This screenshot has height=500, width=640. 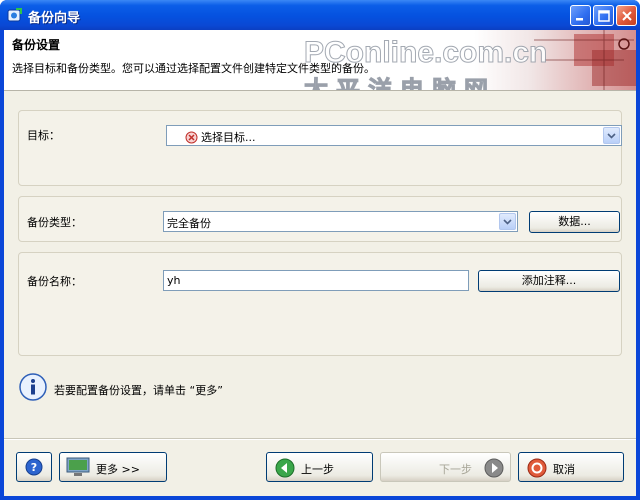 I want to click on next-label: 下一步, so click(x=455, y=469).